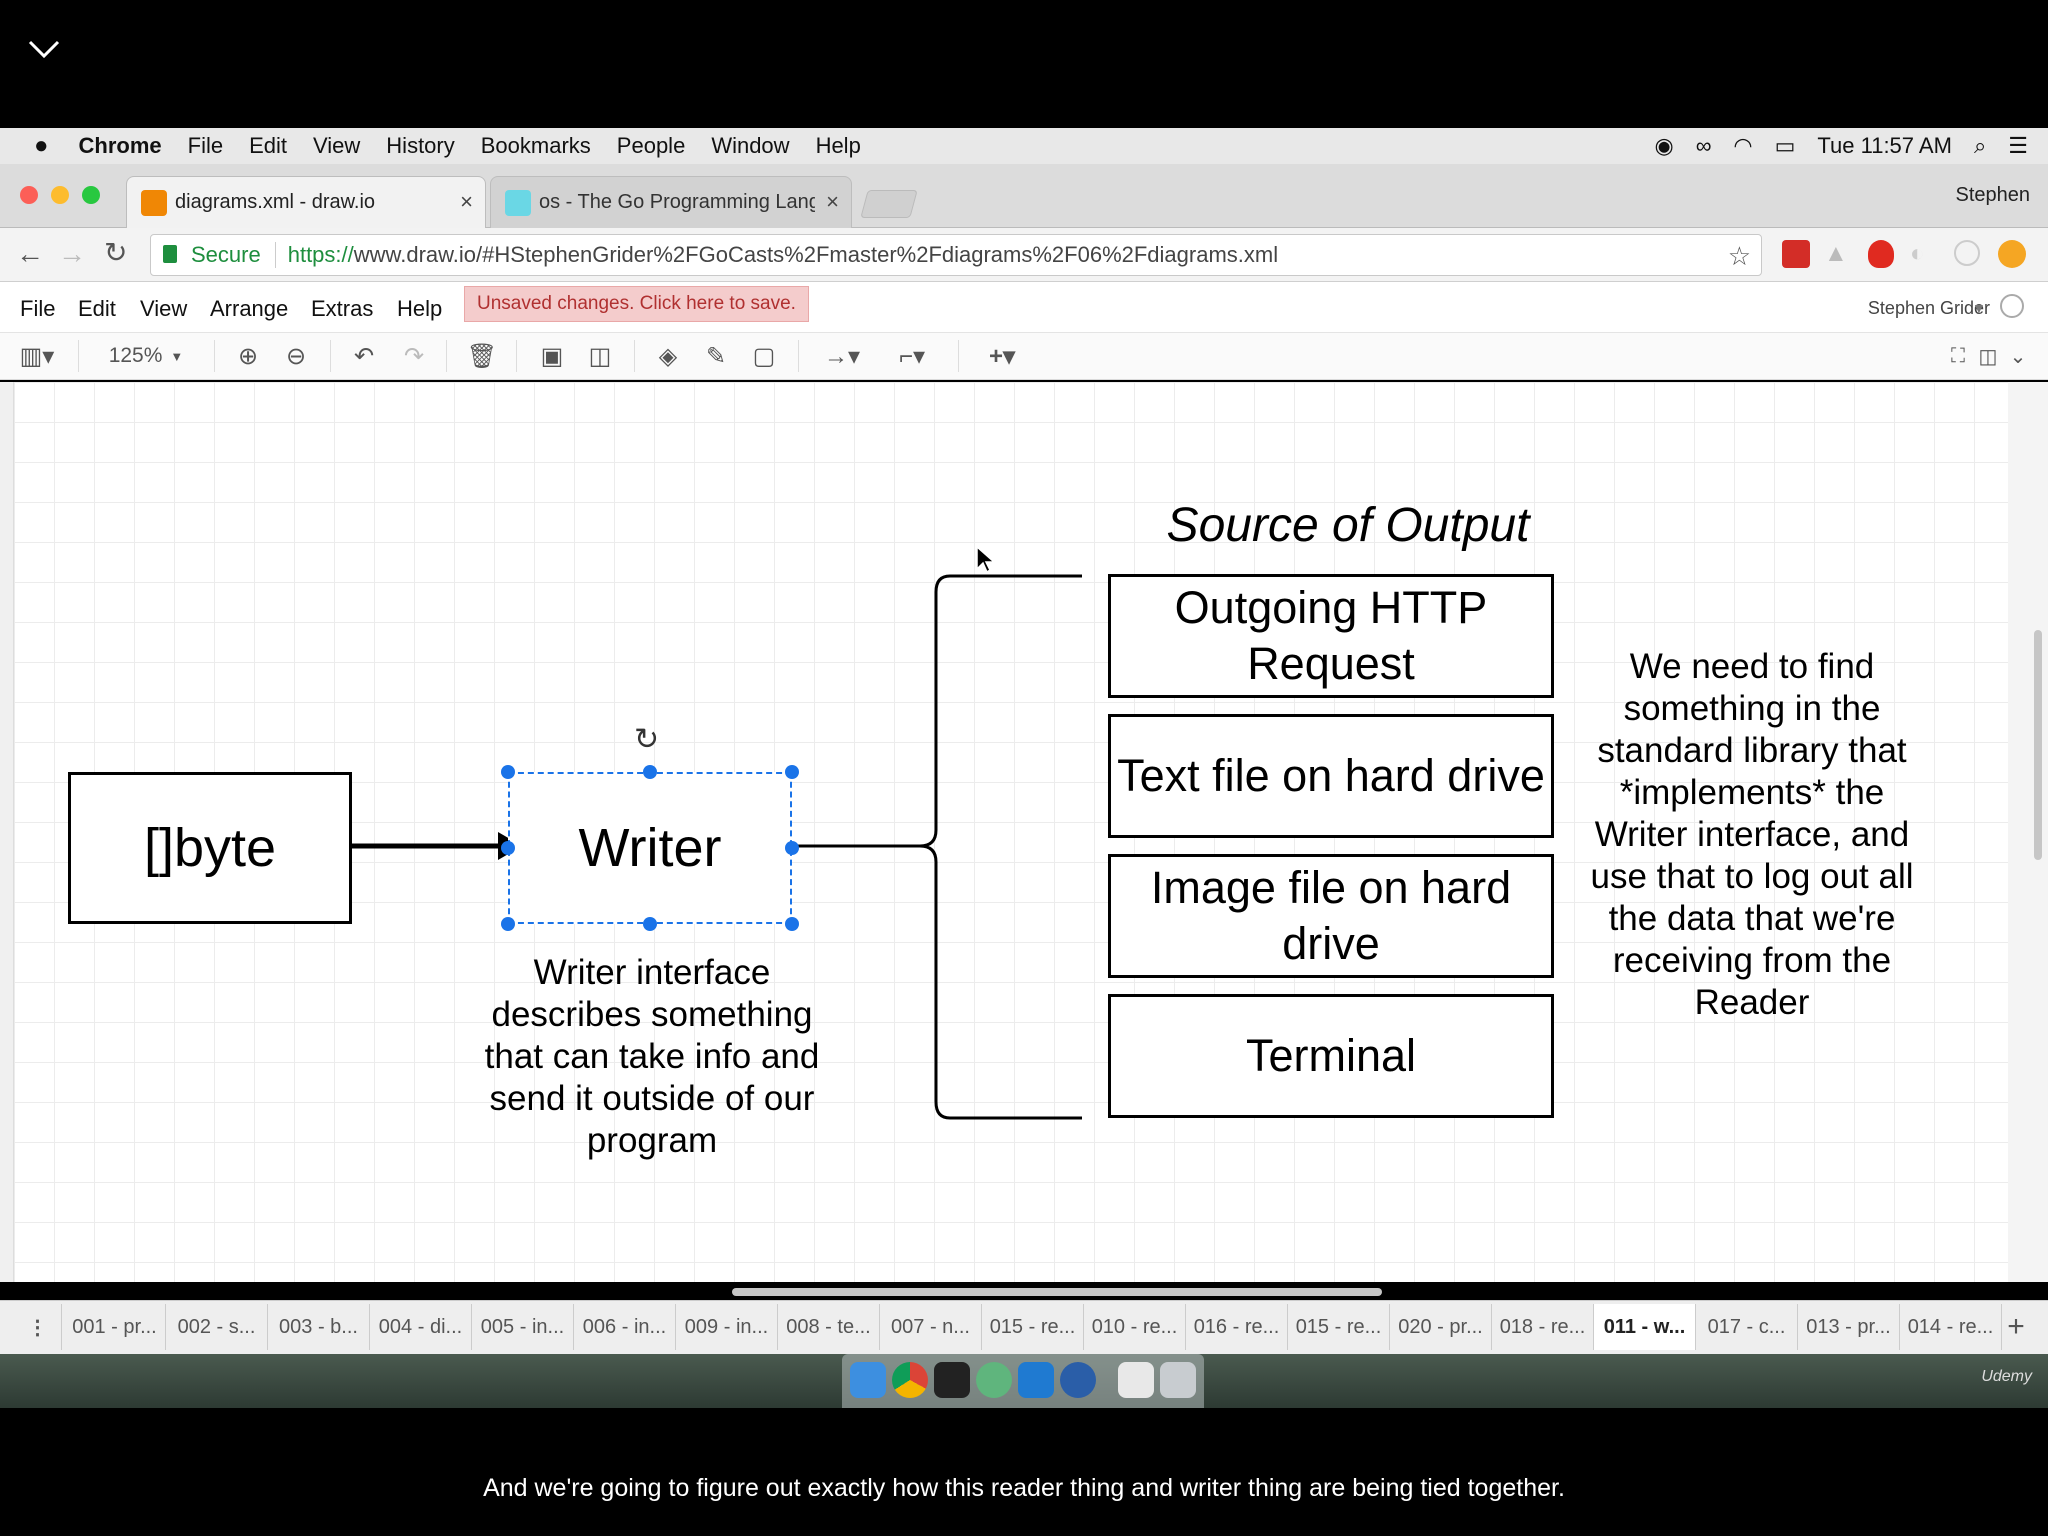 The width and height of the screenshot is (2048, 1536). Describe the element at coordinates (306, 202) in the screenshot. I see `browser-tab-drawio: diagrams.xml - draw.io ×` at that location.